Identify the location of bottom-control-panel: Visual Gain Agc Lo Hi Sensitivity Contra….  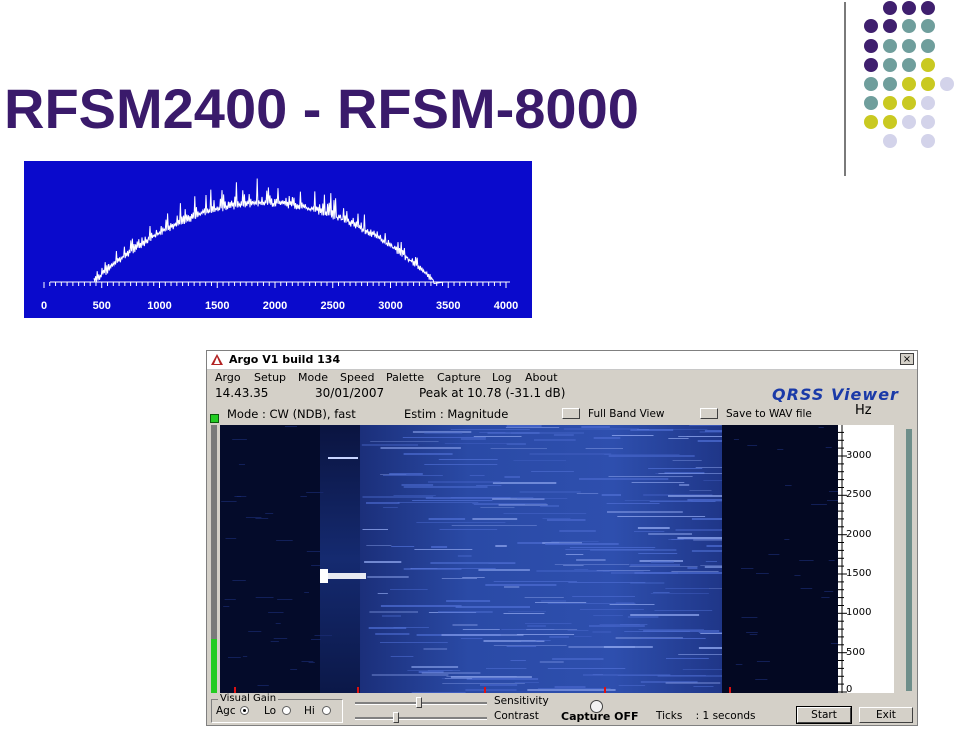
(562, 706).